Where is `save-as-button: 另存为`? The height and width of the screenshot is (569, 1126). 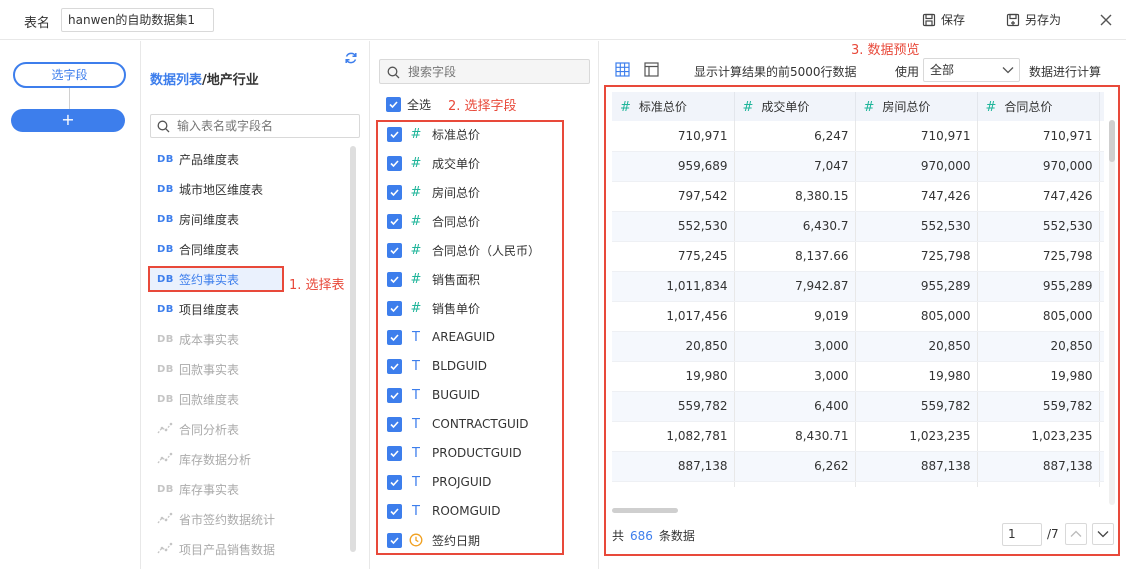 save-as-button: 另存为 is located at coordinates (1033, 19).